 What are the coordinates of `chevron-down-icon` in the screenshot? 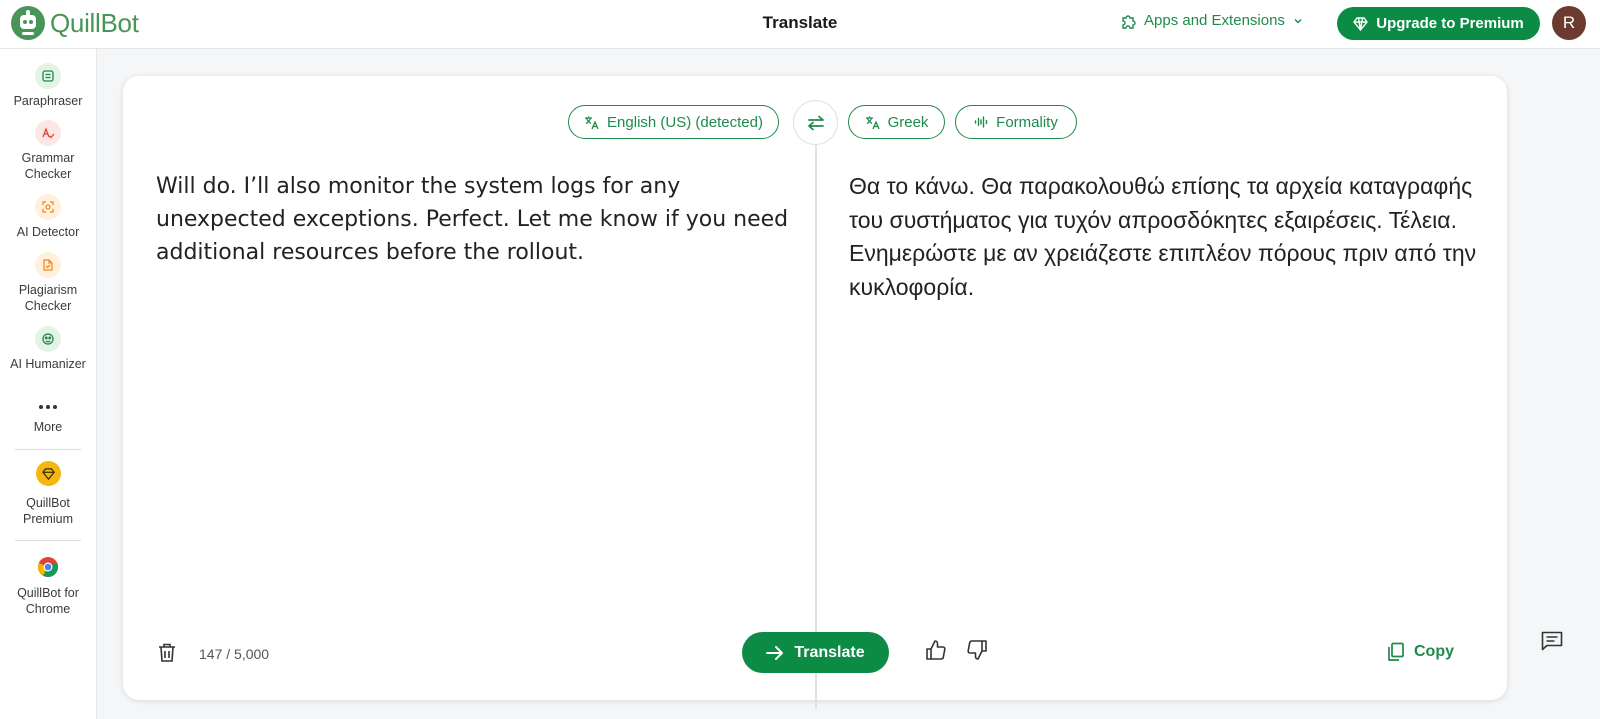 It's located at (1298, 21).